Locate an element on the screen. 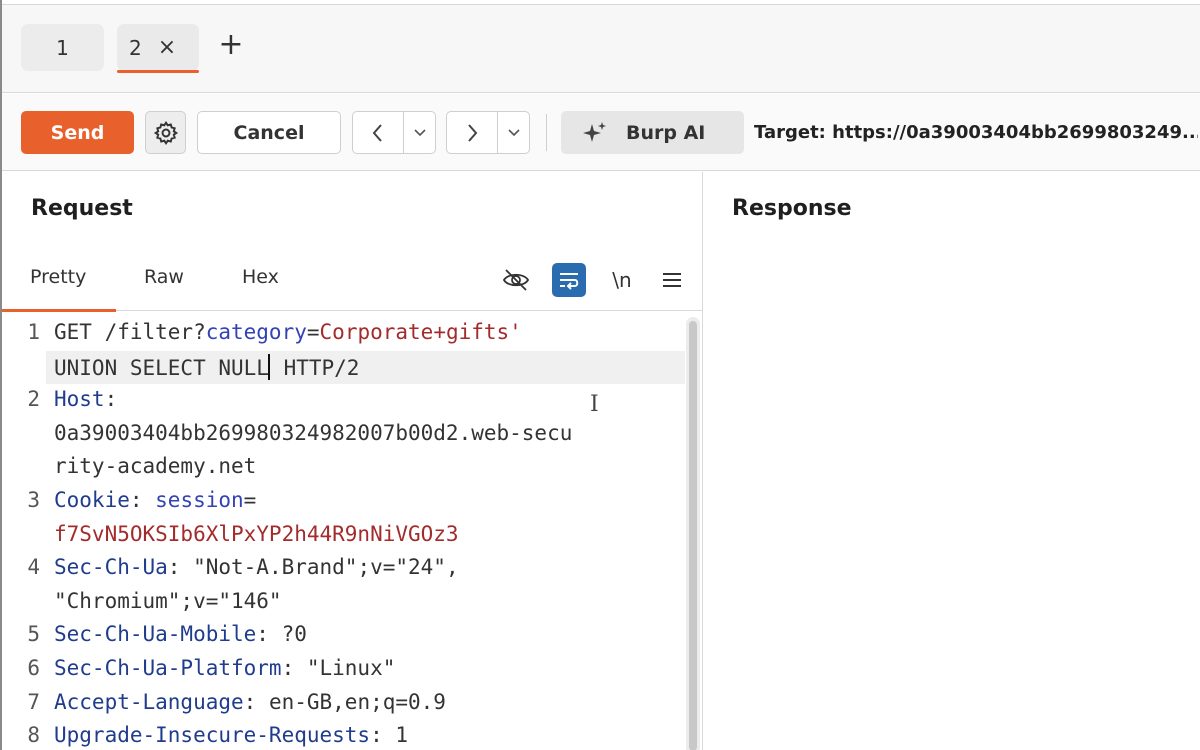  wrap-text-icon is located at coordinates (569, 281).